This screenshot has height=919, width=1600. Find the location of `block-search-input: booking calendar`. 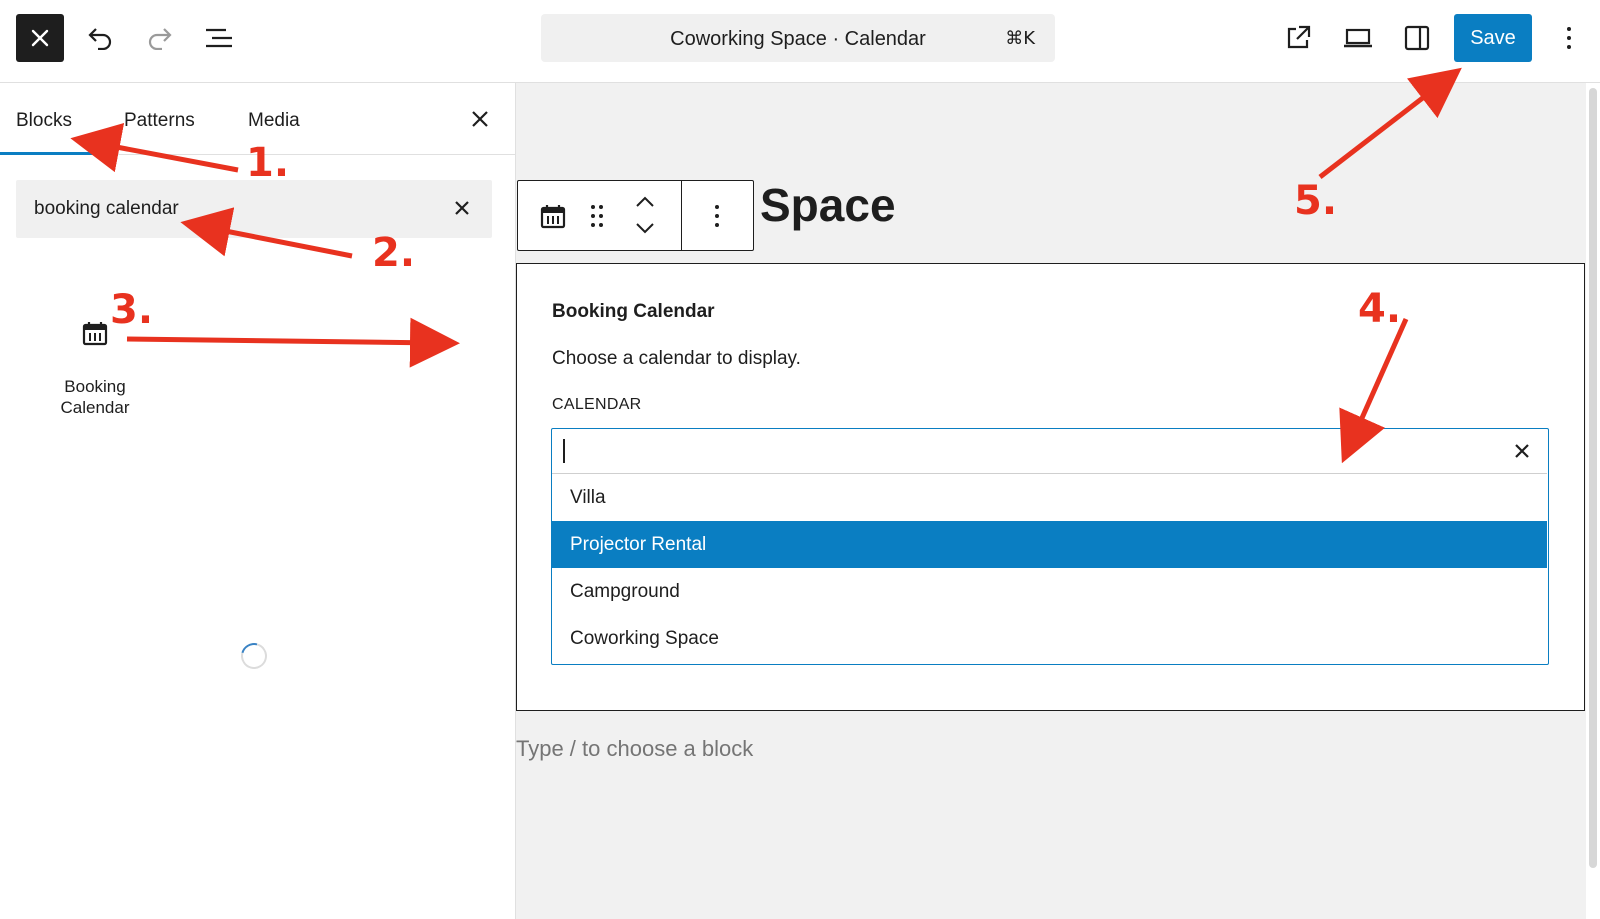

block-search-input: booking calendar is located at coordinates (254, 209).